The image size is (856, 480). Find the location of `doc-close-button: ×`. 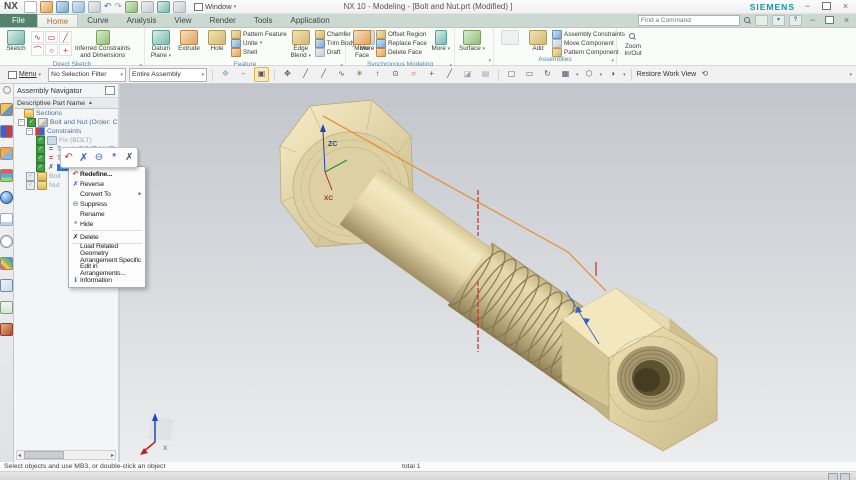

doc-close-button: × is located at coordinates (846, 20).